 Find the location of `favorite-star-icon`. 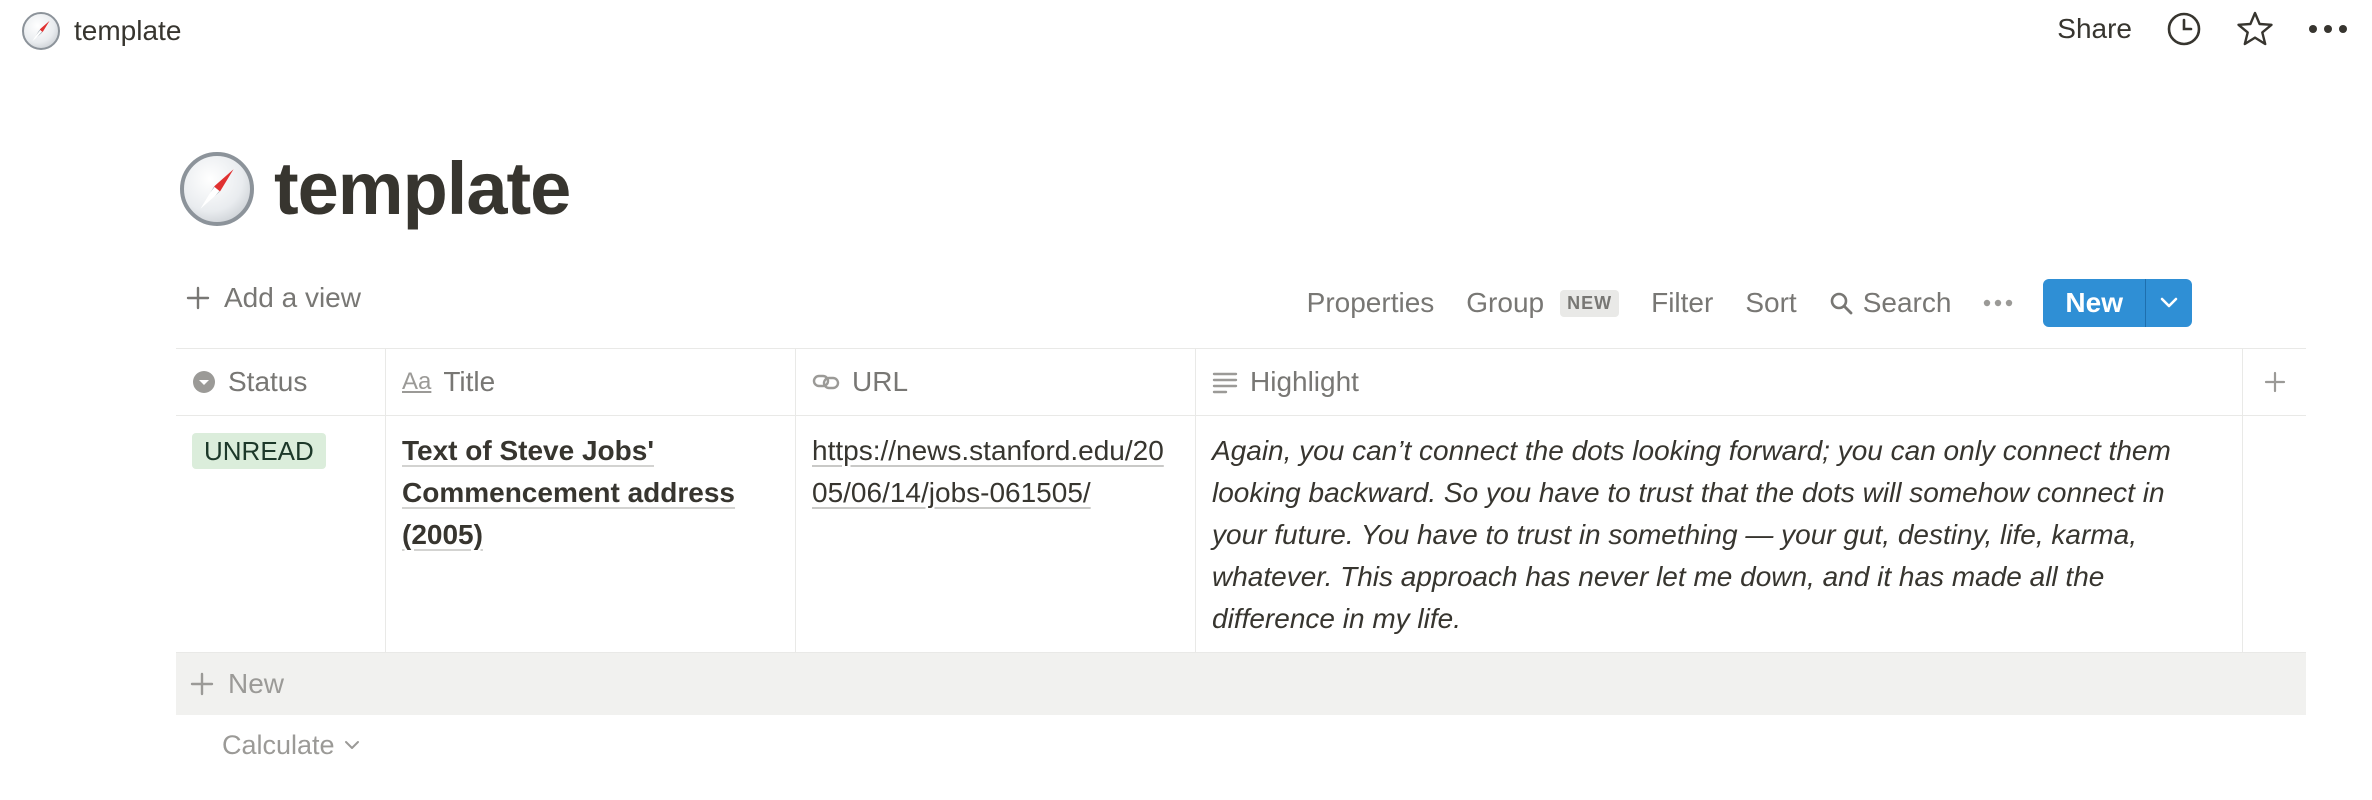

favorite-star-icon is located at coordinates (2255, 29).